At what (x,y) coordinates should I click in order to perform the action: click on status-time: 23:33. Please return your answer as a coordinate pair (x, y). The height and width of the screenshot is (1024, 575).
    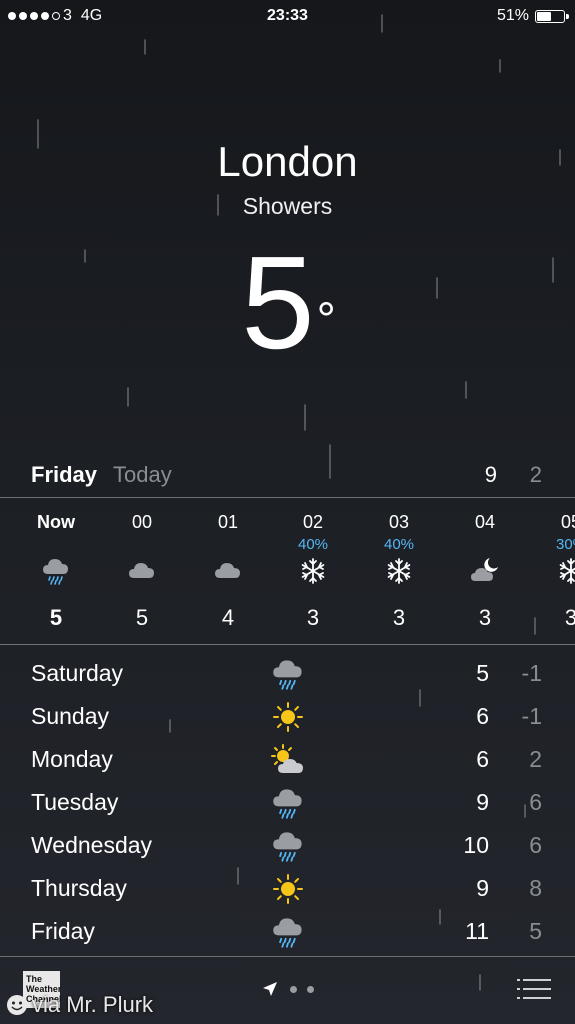
    Looking at the image, I should click on (287, 15).